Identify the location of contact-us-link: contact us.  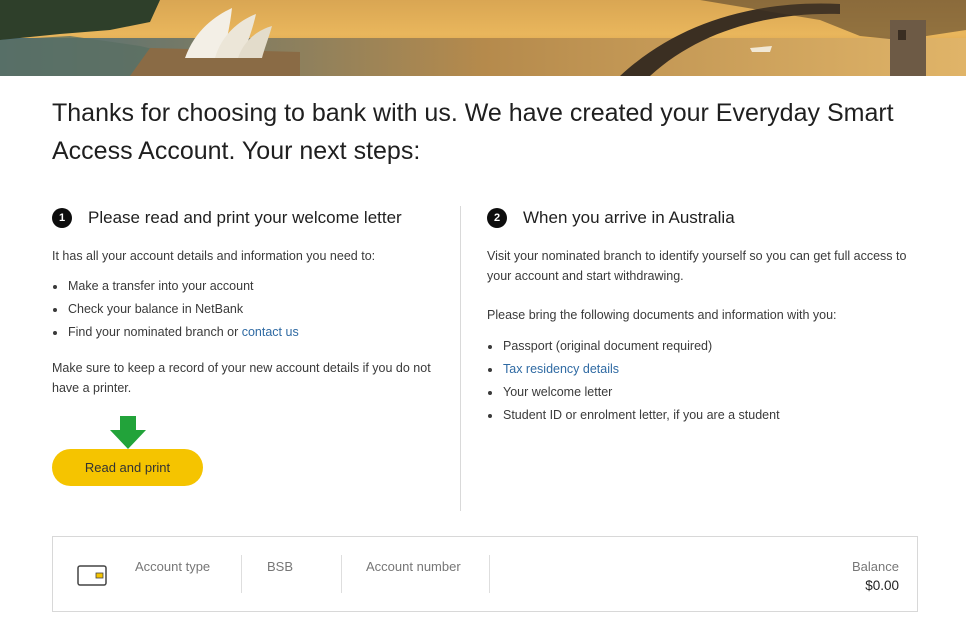
(270, 332).